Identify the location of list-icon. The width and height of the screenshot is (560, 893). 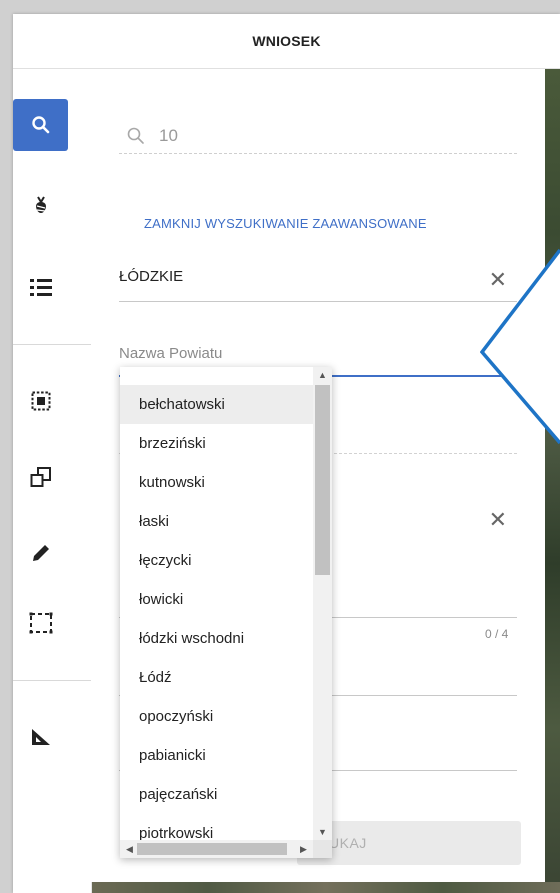
(41, 287).